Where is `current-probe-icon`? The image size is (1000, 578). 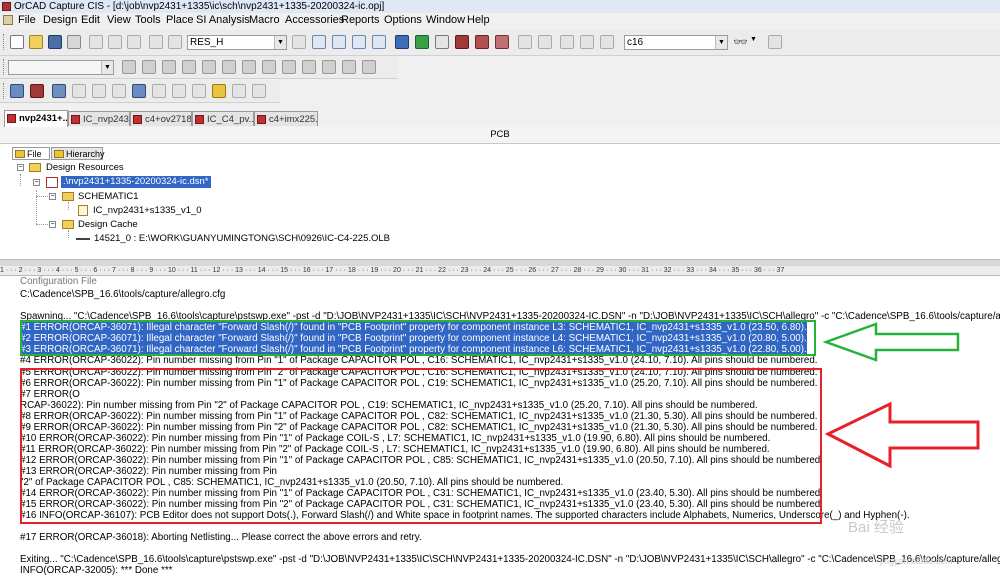
current-probe-icon is located at coordinates (249, 67).